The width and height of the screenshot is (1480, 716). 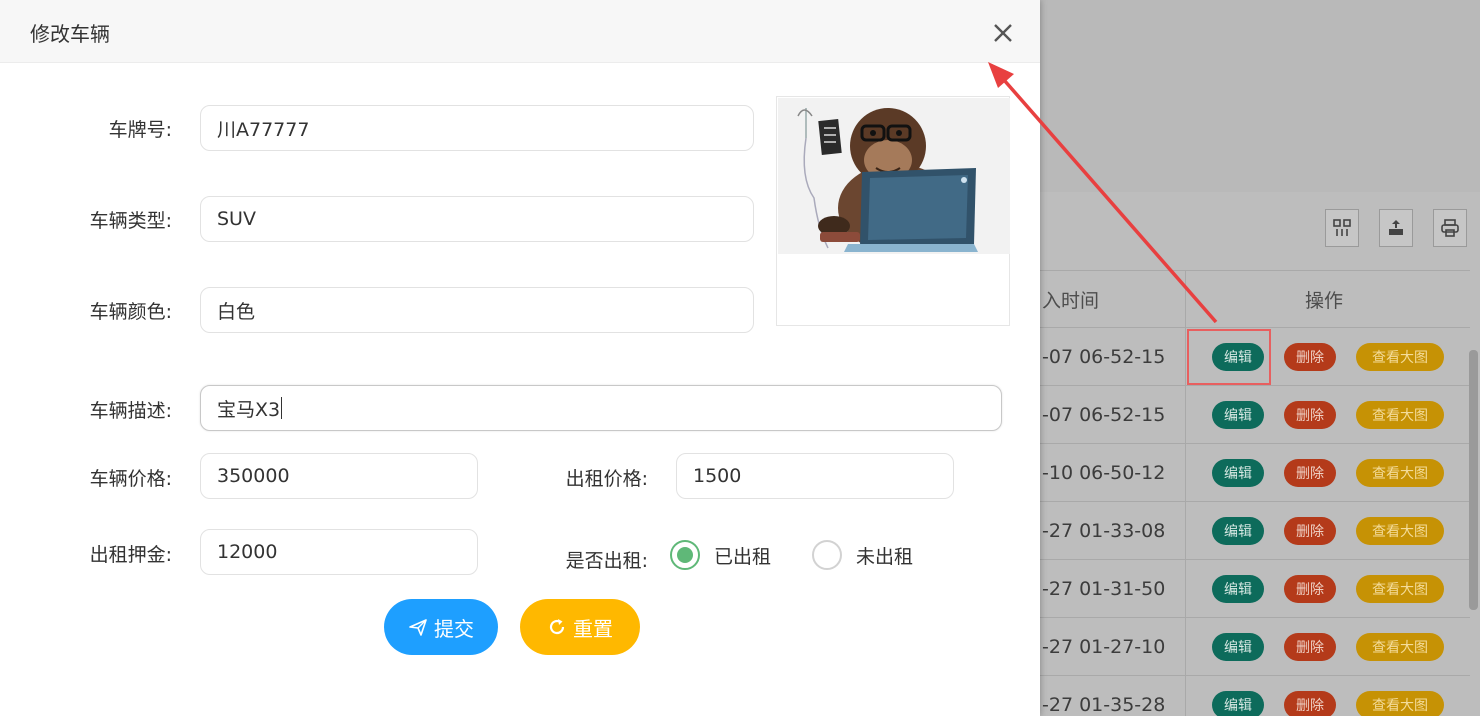 What do you see at coordinates (339, 552) in the screenshot?
I see `deposit-input: 12000` at bounding box center [339, 552].